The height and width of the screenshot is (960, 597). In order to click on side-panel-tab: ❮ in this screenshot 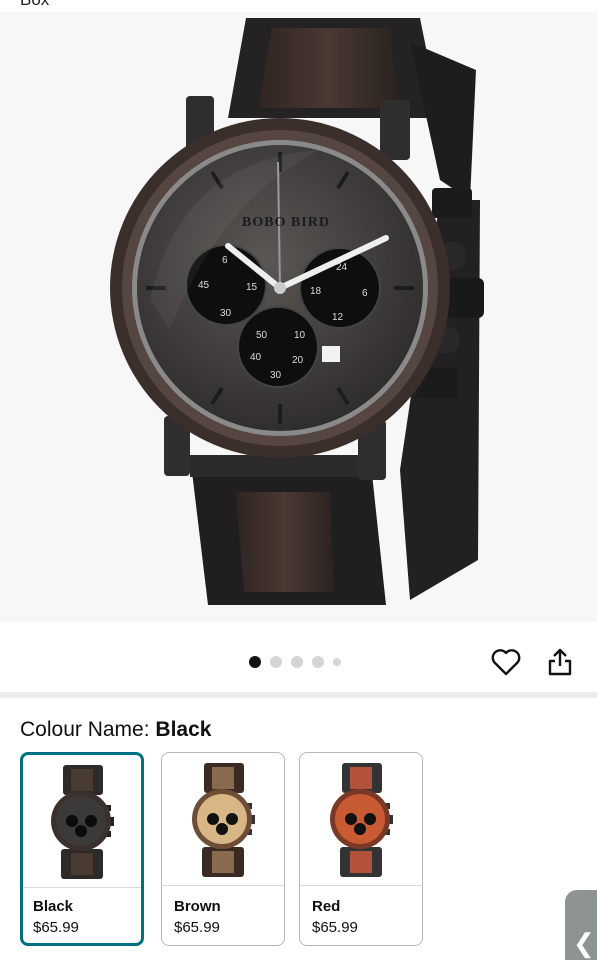, I will do `click(581, 925)`.